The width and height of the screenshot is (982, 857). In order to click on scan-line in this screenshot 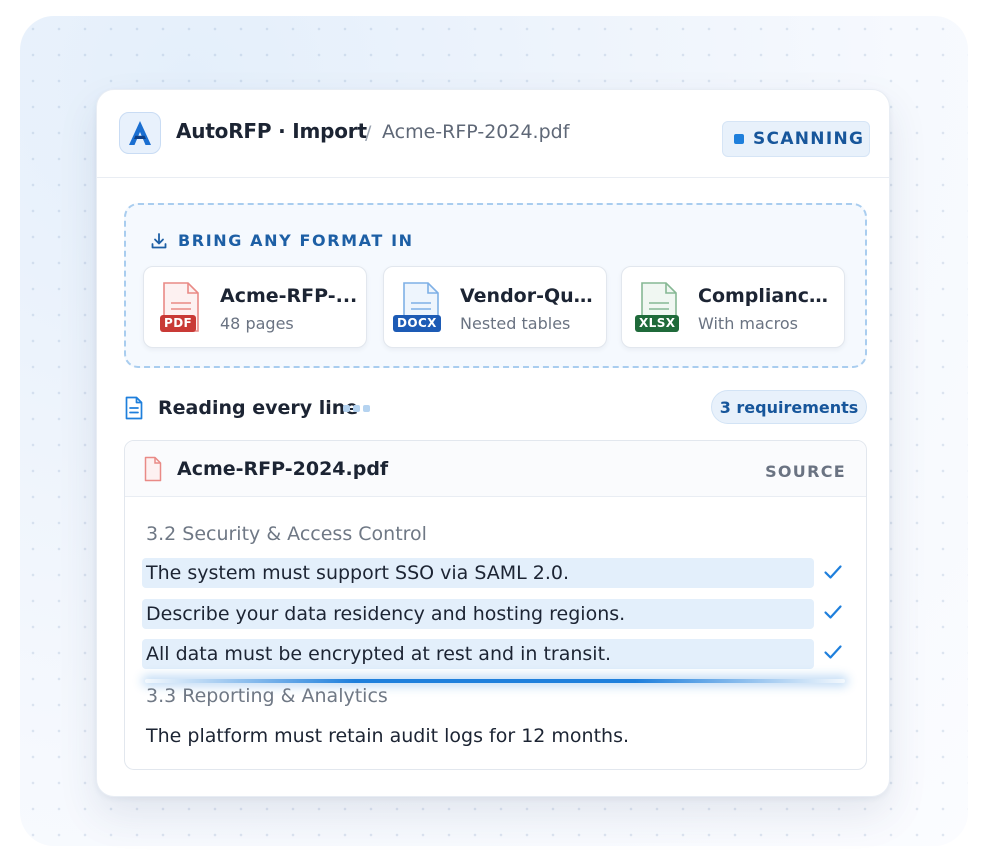, I will do `click(495, 681)`.